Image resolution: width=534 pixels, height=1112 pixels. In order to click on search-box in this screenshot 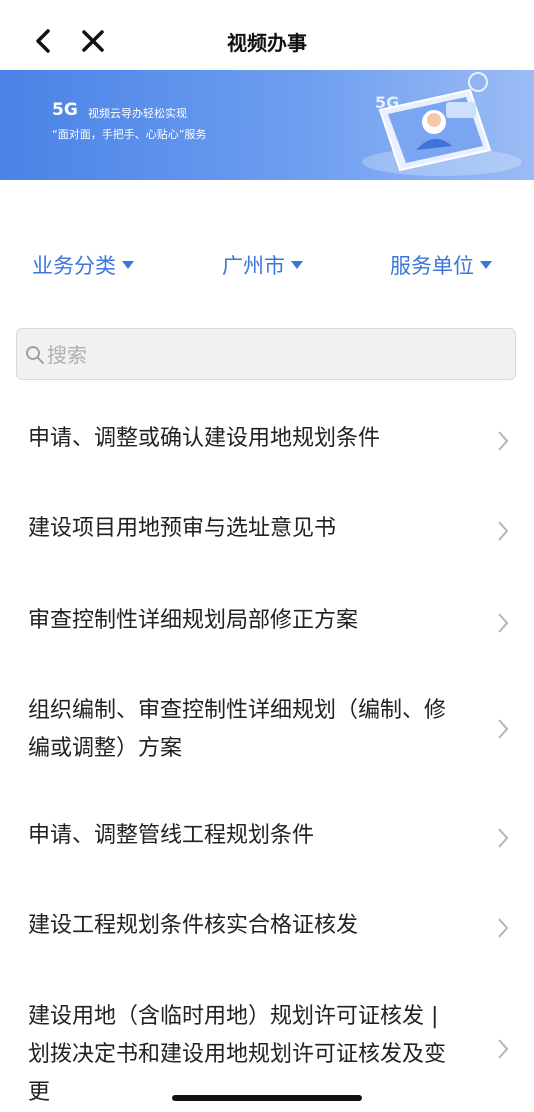, I will do `click(266, 354)`.